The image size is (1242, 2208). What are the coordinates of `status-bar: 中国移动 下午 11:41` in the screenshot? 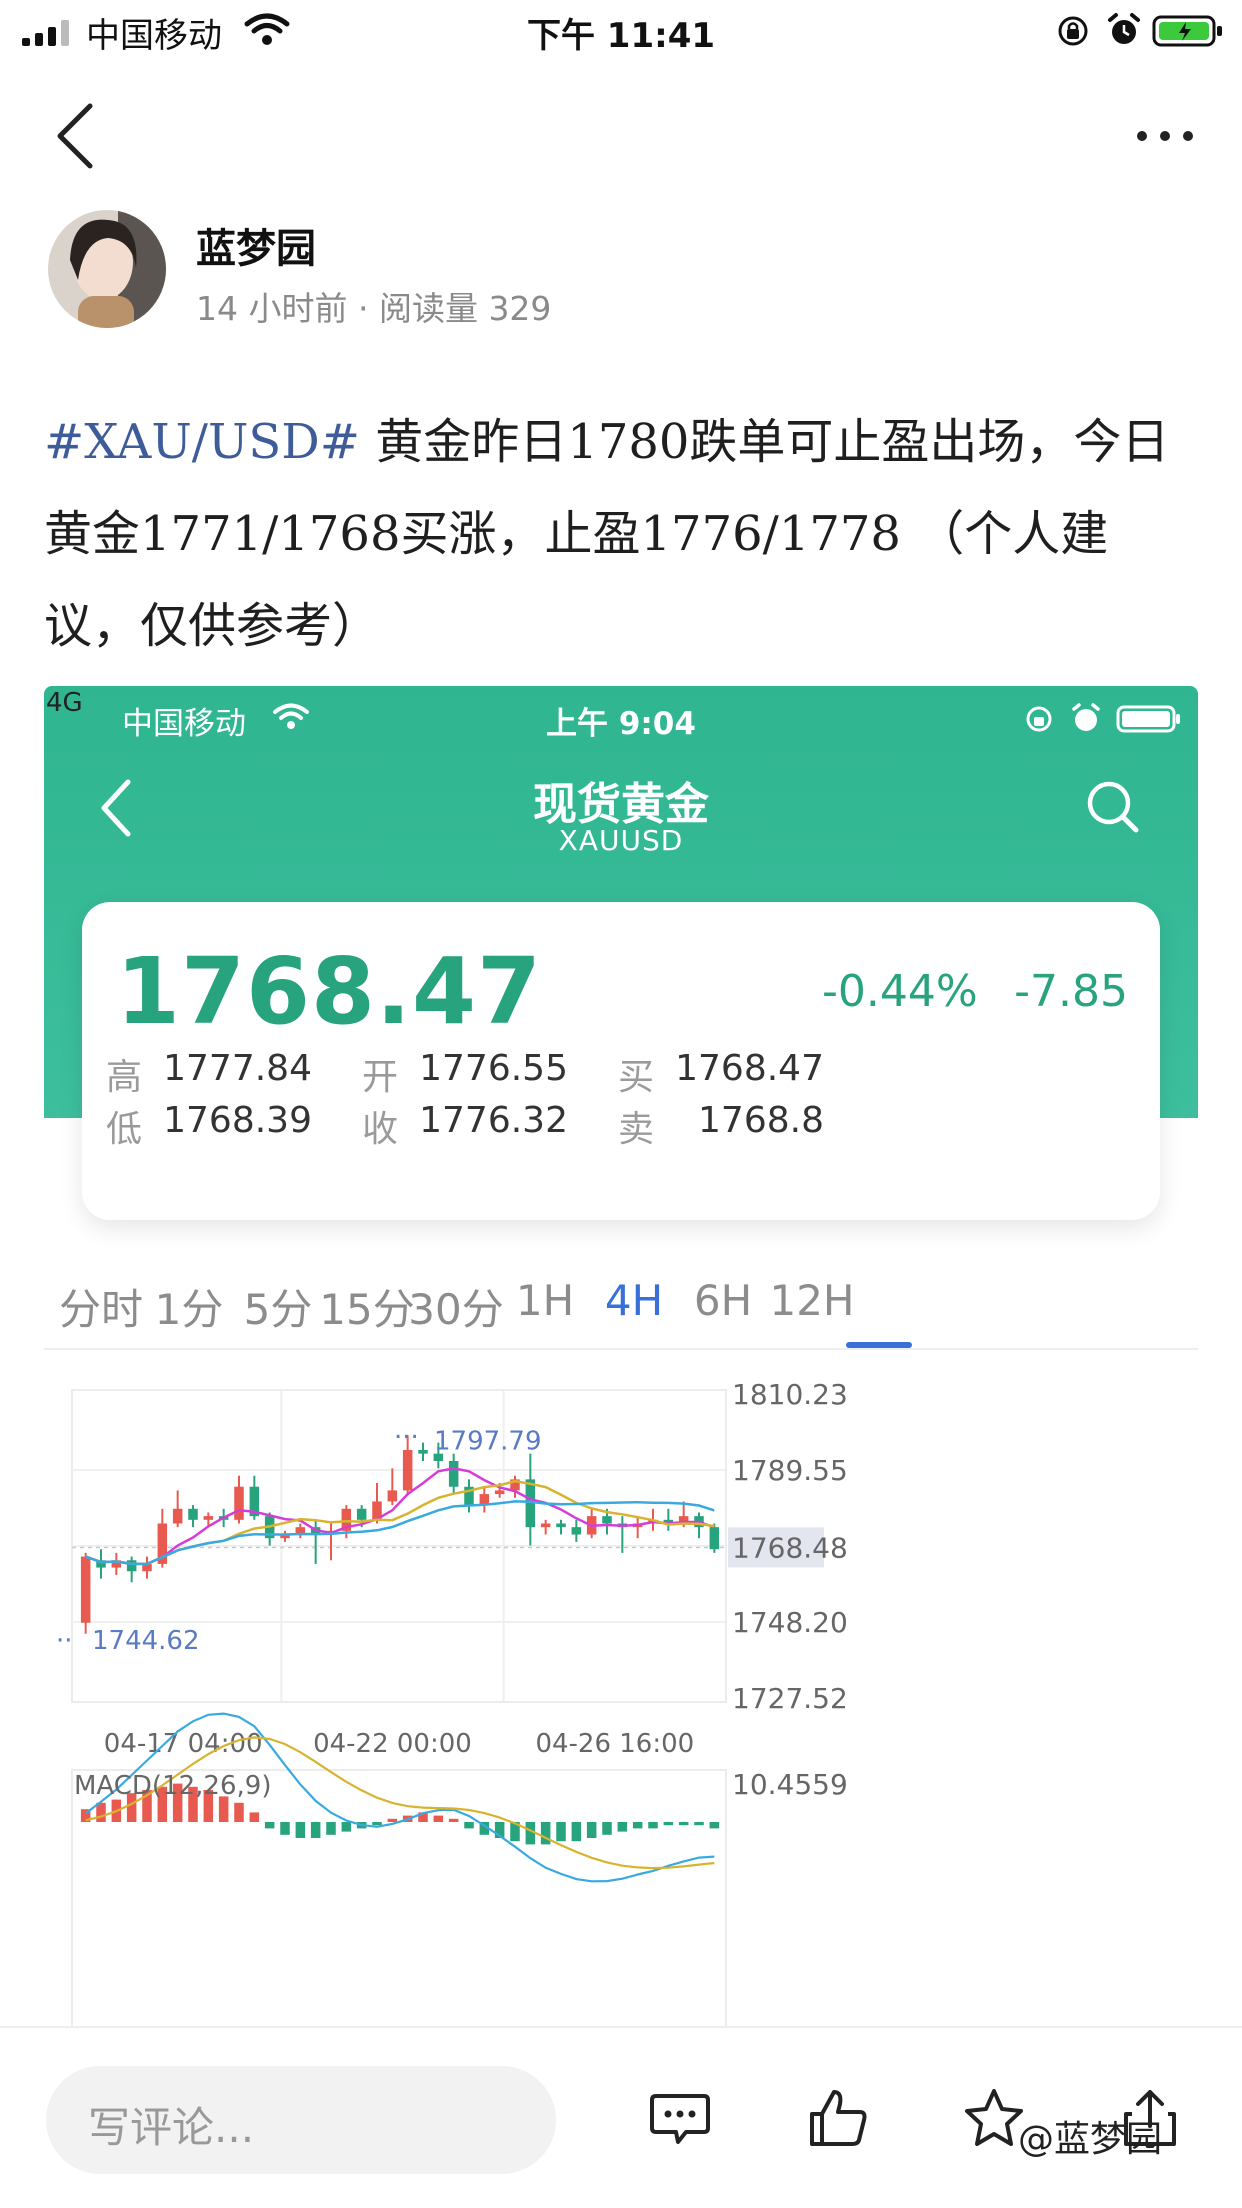 It's located at (621, 31).